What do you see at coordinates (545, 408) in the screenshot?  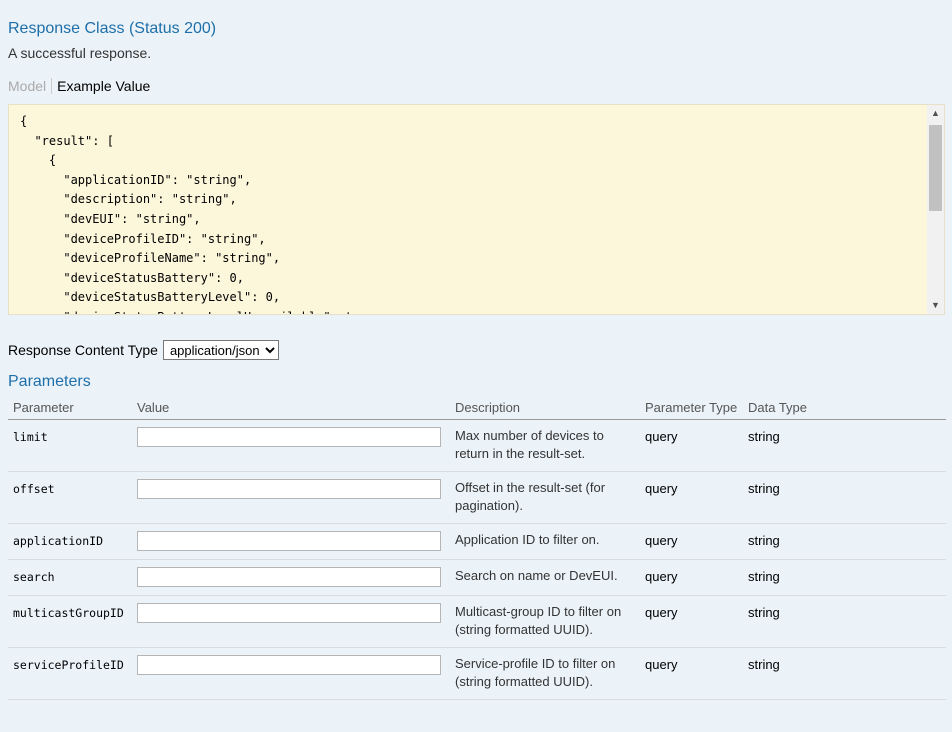 I see `header-description: Description` at bounding box center [545, 408].